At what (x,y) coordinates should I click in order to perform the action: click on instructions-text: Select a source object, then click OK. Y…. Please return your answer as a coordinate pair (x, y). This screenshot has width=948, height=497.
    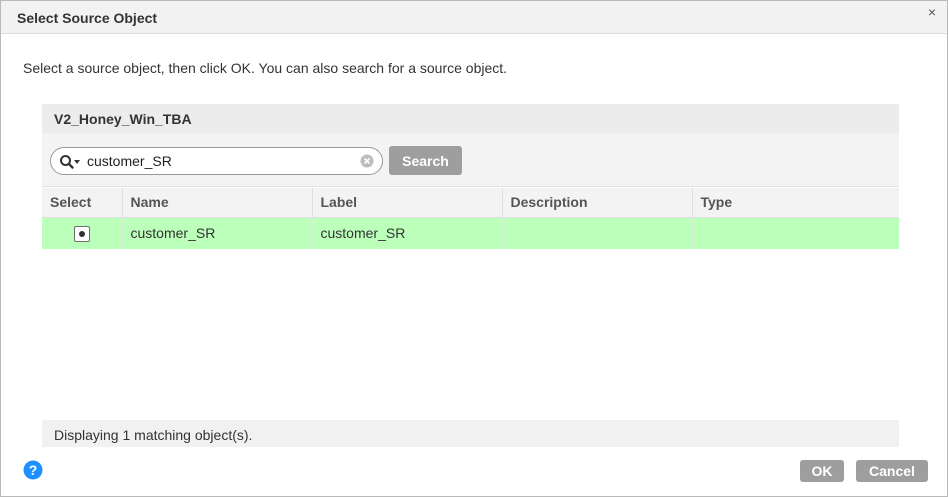
    Looking at the image, I should click on (265, 68).